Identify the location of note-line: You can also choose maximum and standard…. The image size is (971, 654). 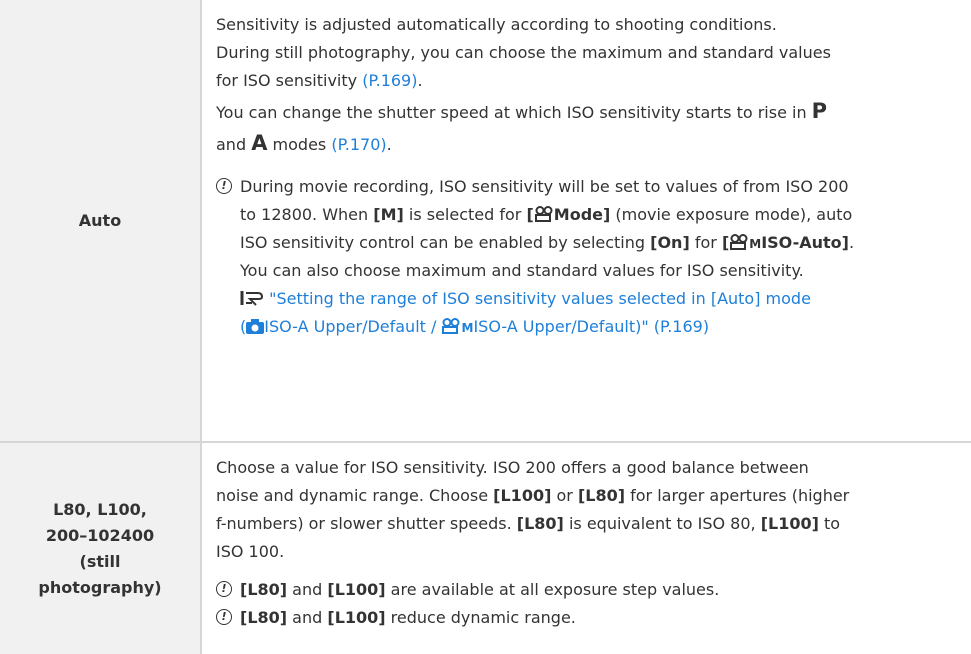
(522, 270).